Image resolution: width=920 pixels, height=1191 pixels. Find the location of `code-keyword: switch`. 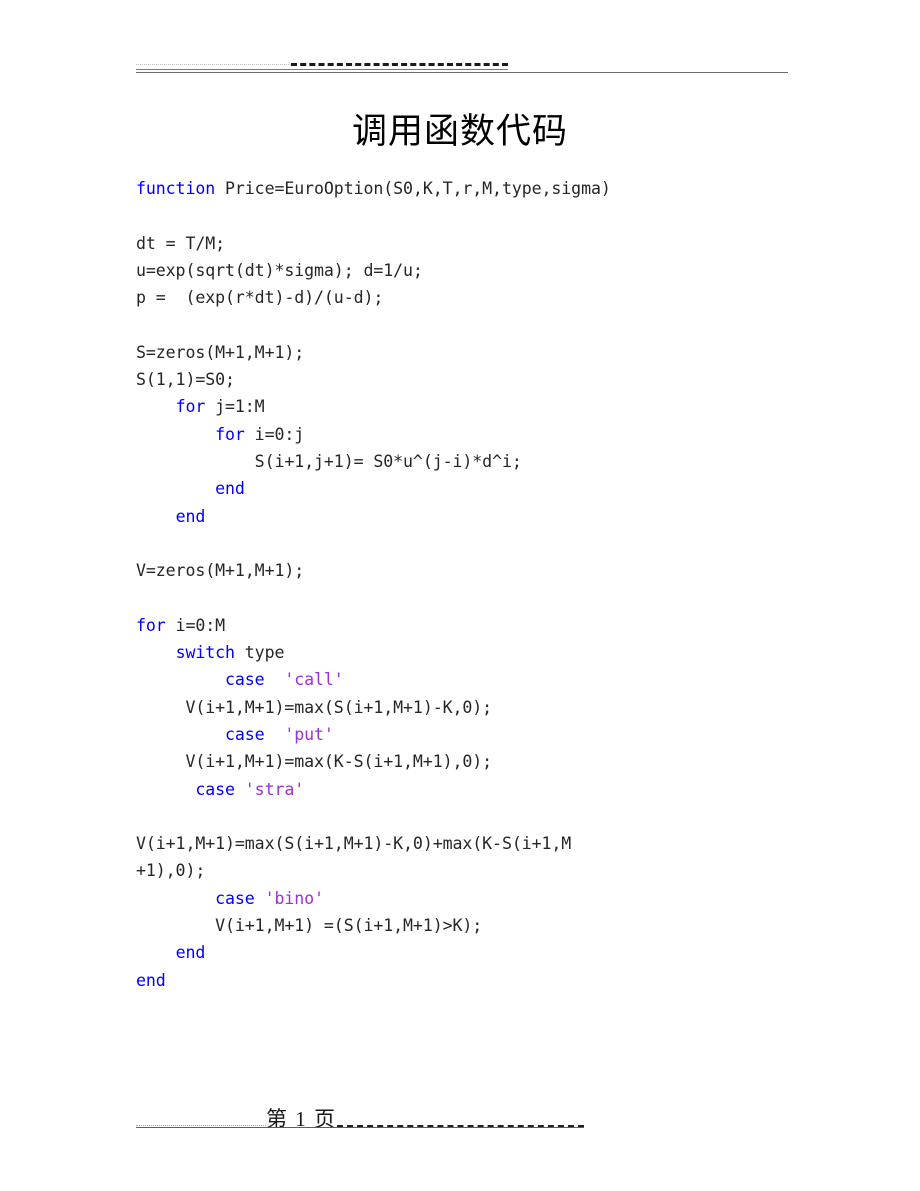

code-keyword: switch is located at coordinates (205, 653).